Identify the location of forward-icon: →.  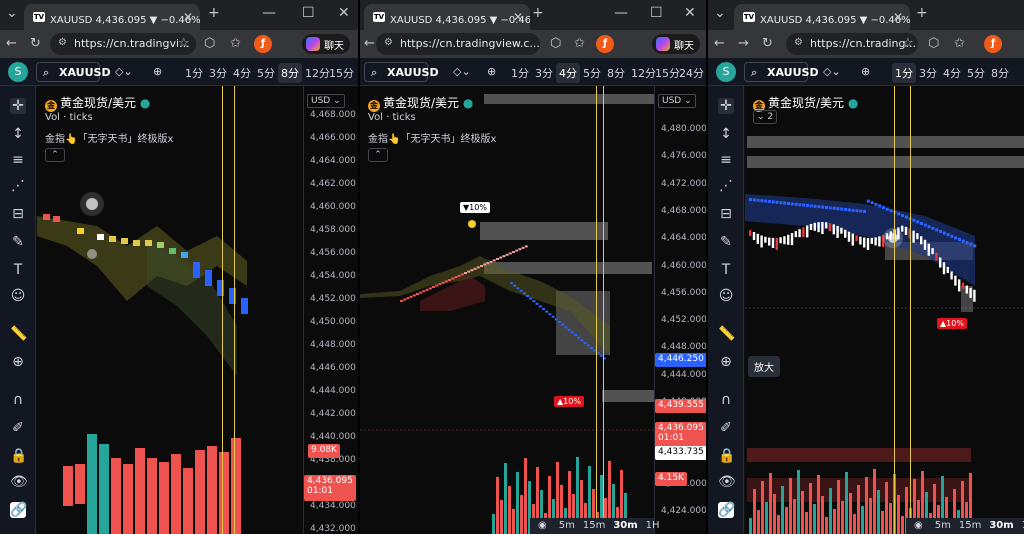
(743, 43).